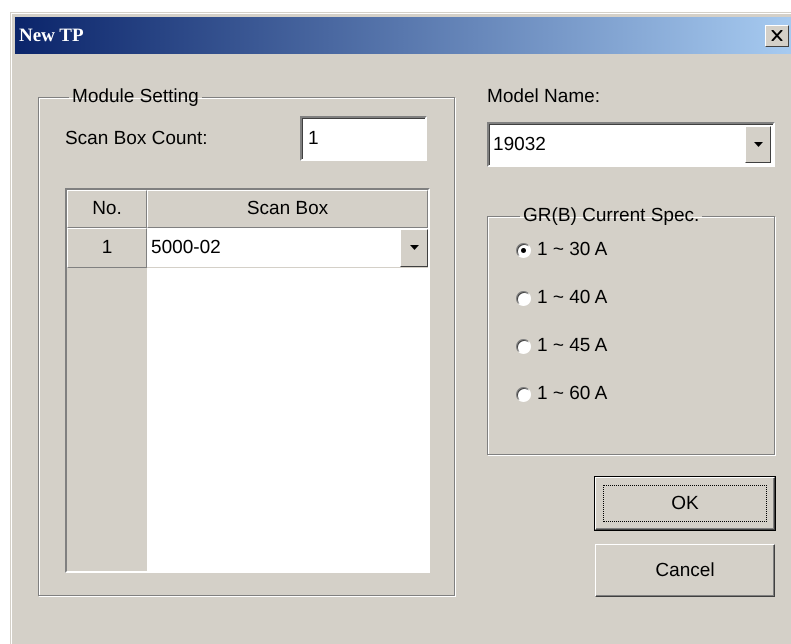 This screenshot has height=644, width=791. I want to click on close-icon, so click(777, 35).